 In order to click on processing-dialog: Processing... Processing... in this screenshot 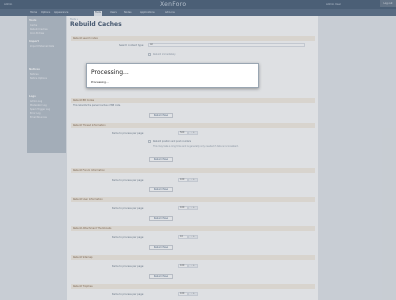, I will do `click(172, 75)`.